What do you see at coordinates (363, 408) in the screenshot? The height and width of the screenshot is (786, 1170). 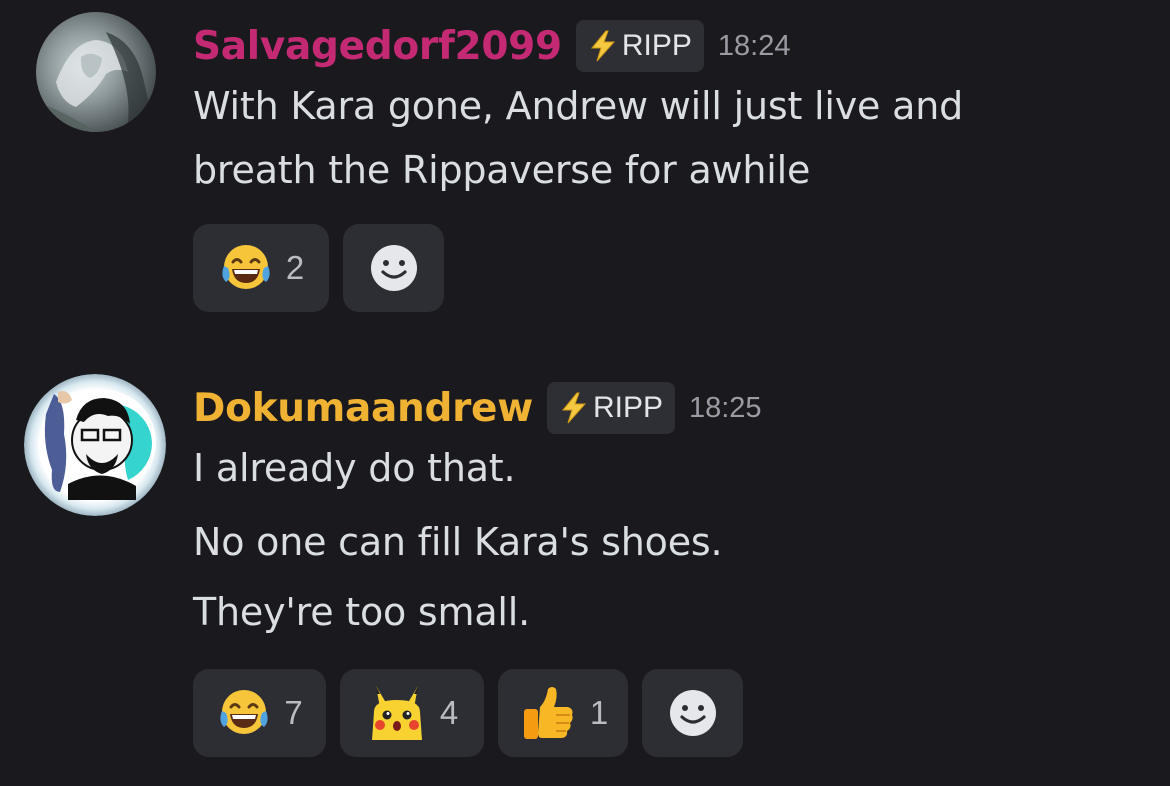 I see `username: Dokumaandrew` at bounding box center [363, 408].